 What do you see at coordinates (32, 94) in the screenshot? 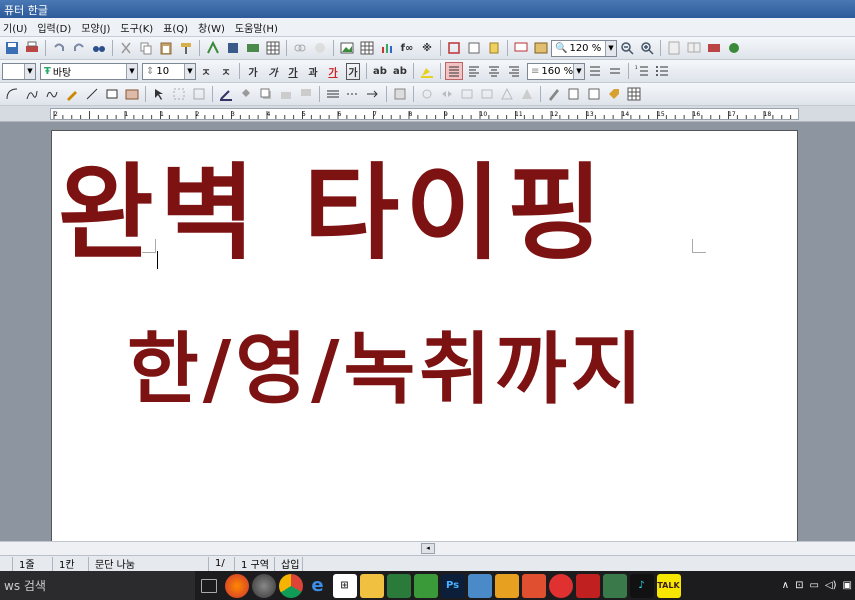
I see `curve-icon` at bounding box center [32, 94].